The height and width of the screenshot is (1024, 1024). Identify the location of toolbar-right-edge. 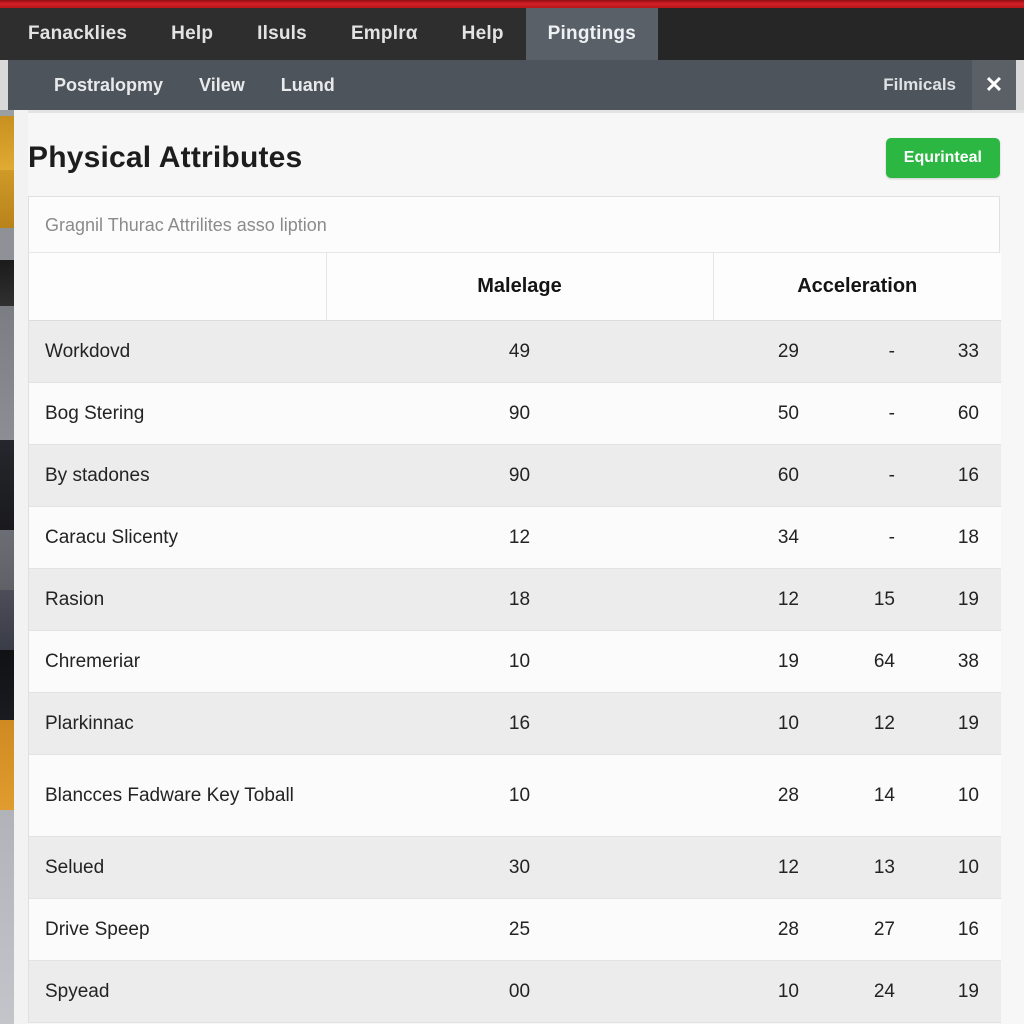
(1020, 85).